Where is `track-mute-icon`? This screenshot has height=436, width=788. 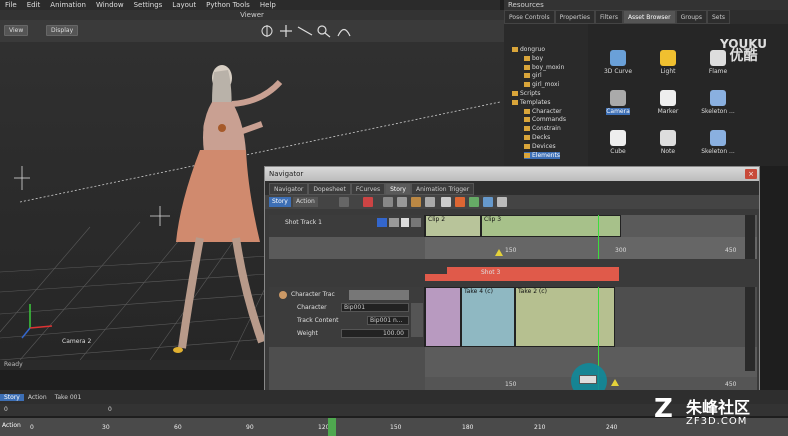
track-mute-icon is located at coordinates (382, 222).